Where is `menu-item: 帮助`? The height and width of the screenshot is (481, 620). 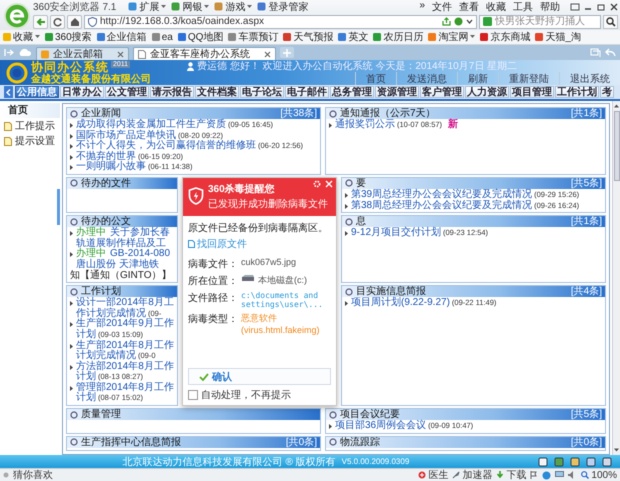 menu-item: 帮助 is located at coordinates (550, 7).